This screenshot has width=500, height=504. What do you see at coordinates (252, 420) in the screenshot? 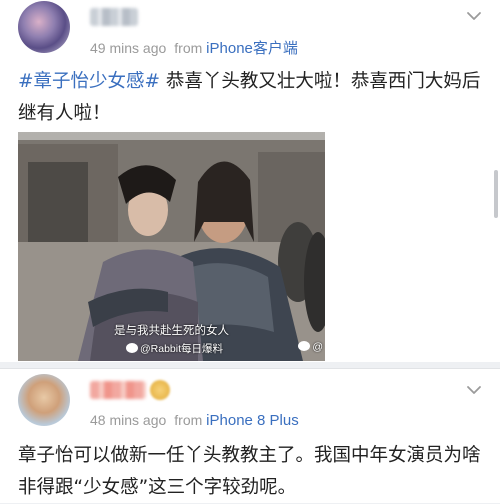
I see `post-source: iPhone 8 Plus` at bounding box center [252, 420].